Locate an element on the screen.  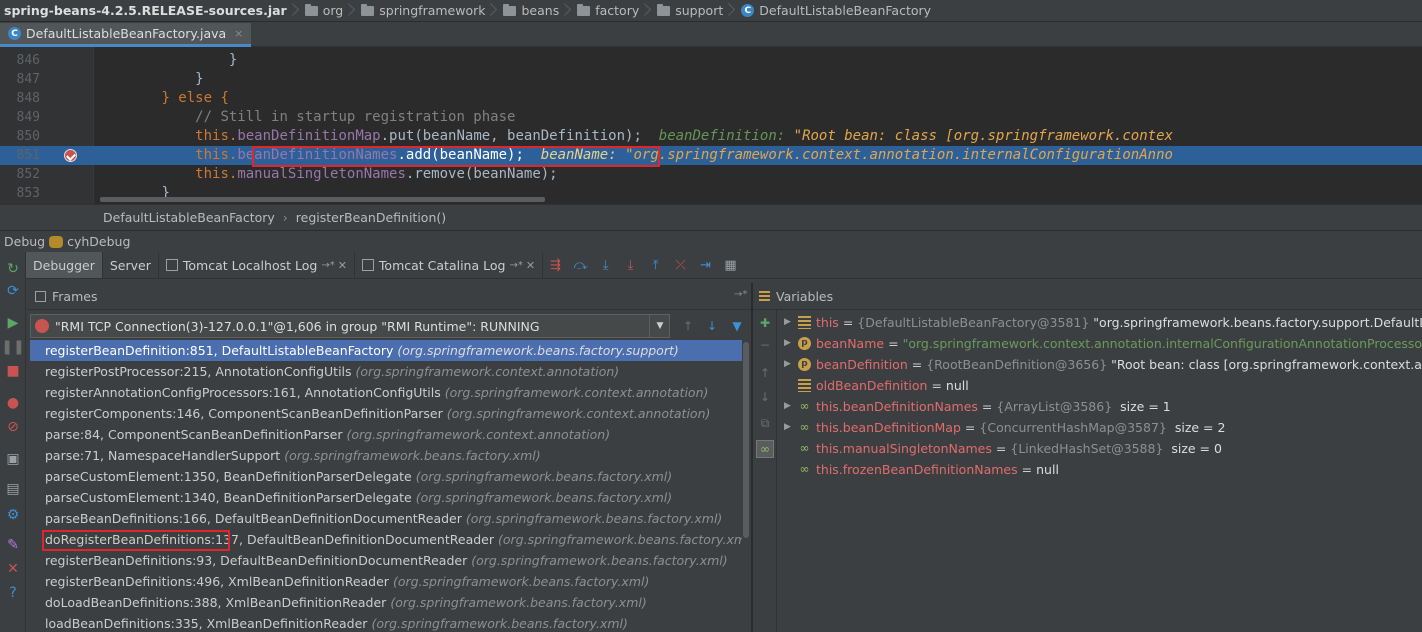
variables-icon is located at coordinates (764, 296).